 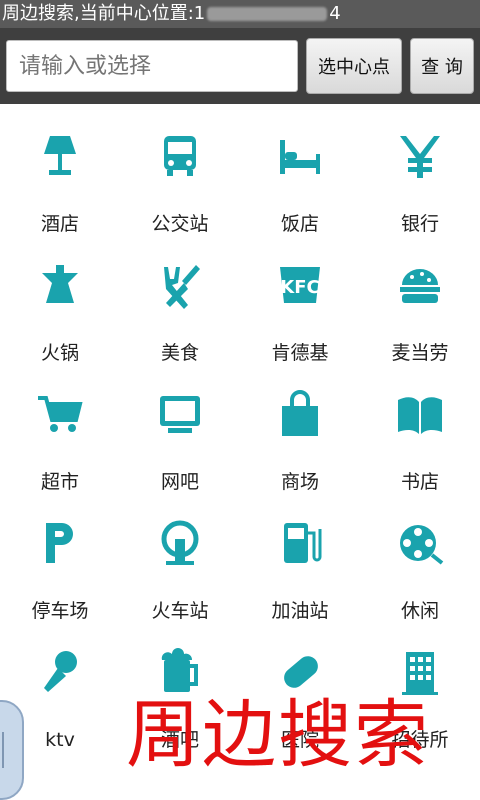 I want to click on category-item: 加油站, so click(x=300, y=561).